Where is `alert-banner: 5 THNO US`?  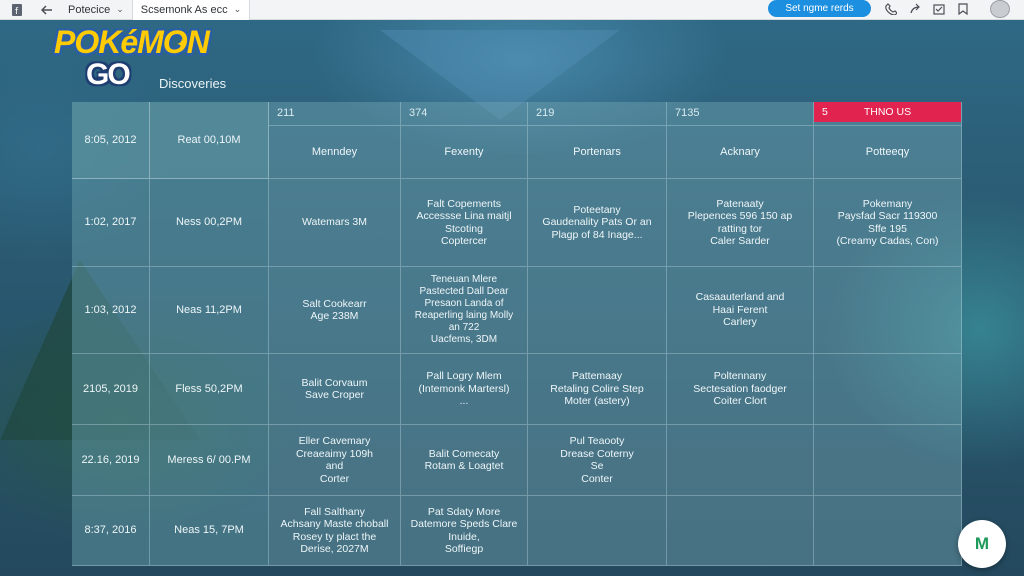
alert-banner: 5 THNO US is located at coordinates (887, 112).